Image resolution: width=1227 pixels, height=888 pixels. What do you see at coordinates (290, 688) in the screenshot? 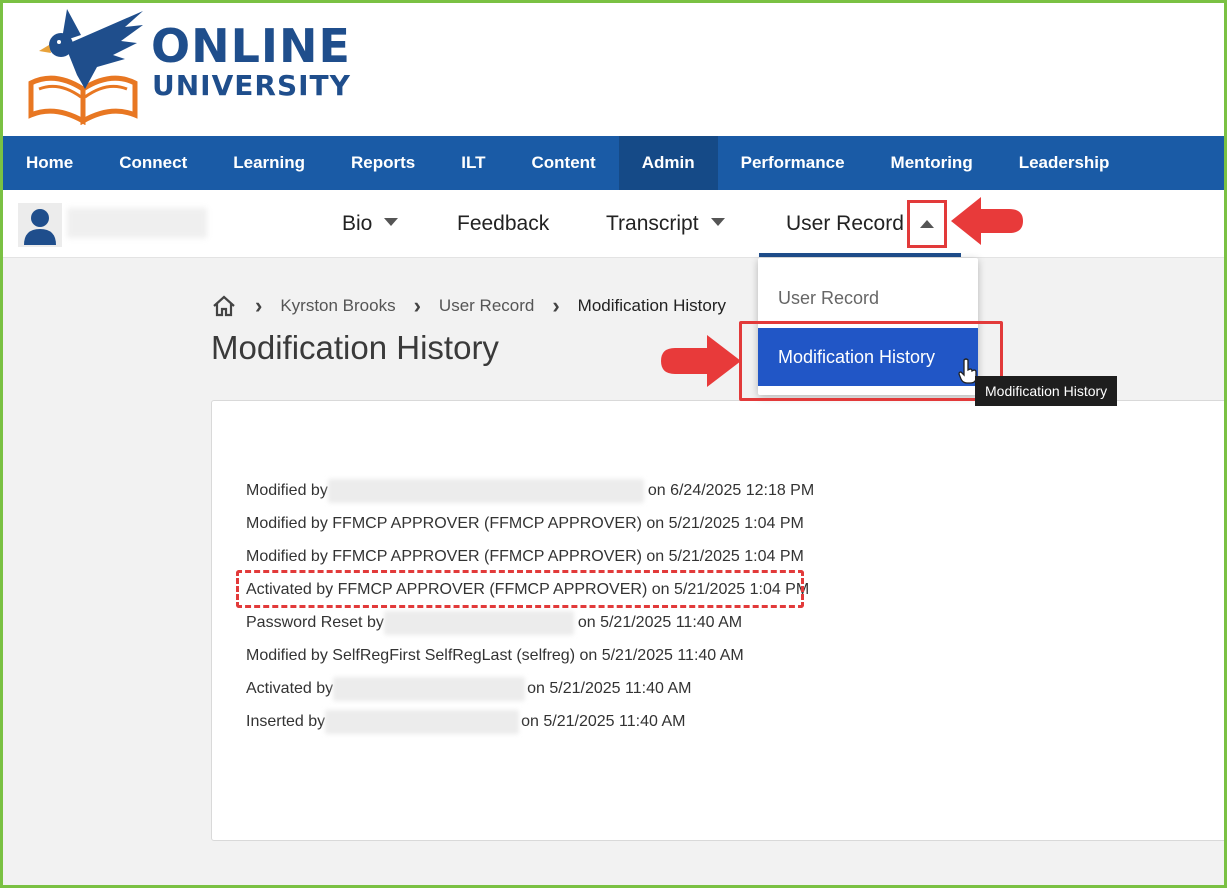
I see `history-entry-prefix: Activated by` at bounding box center [290, 688].